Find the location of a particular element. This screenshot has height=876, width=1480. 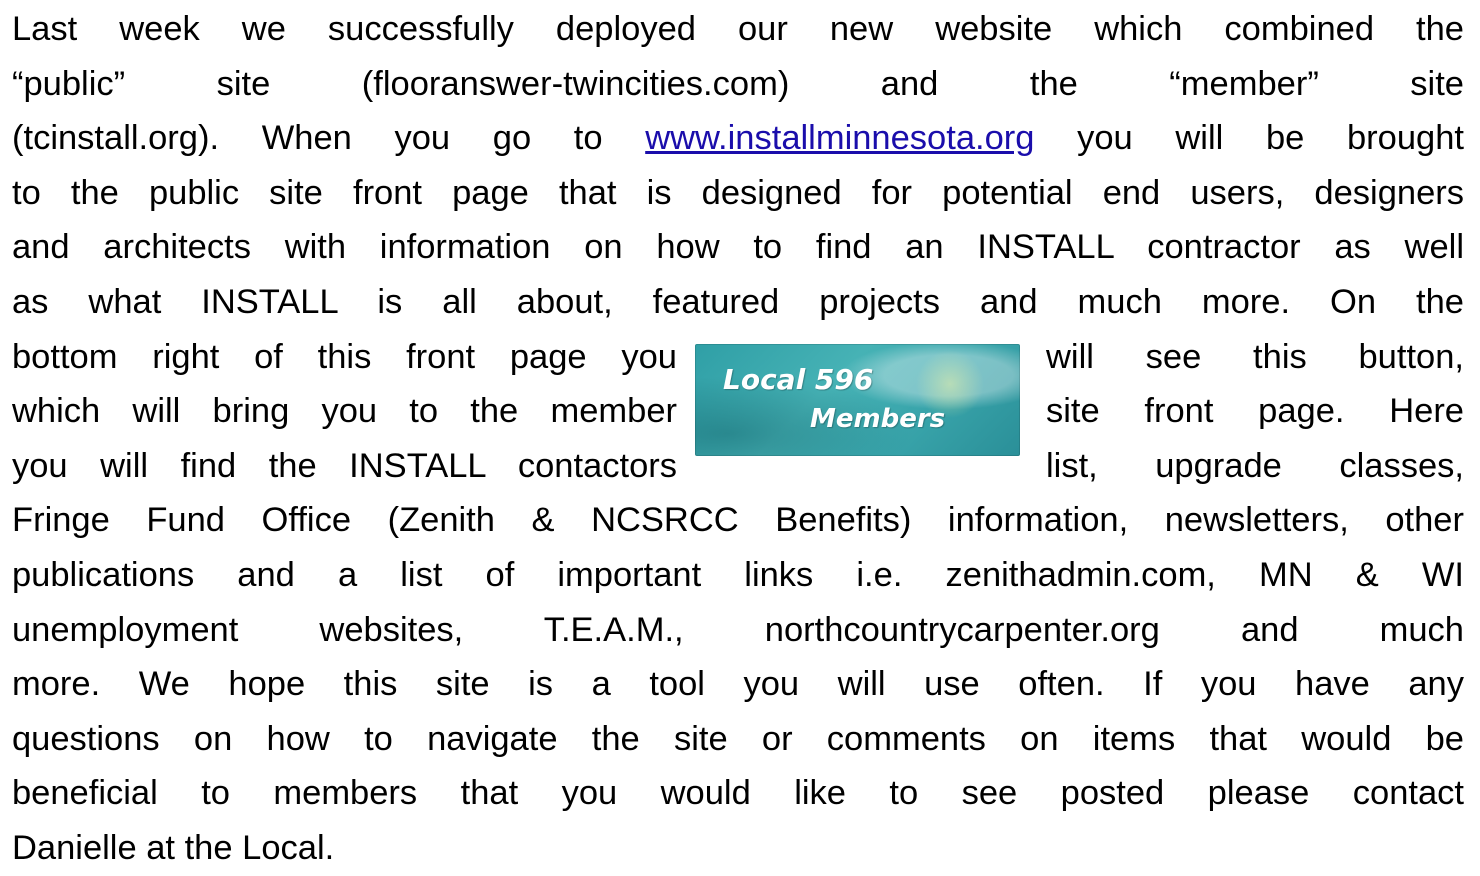

text-line-3-after: you will be brought is located at coordinates (1249, 138).